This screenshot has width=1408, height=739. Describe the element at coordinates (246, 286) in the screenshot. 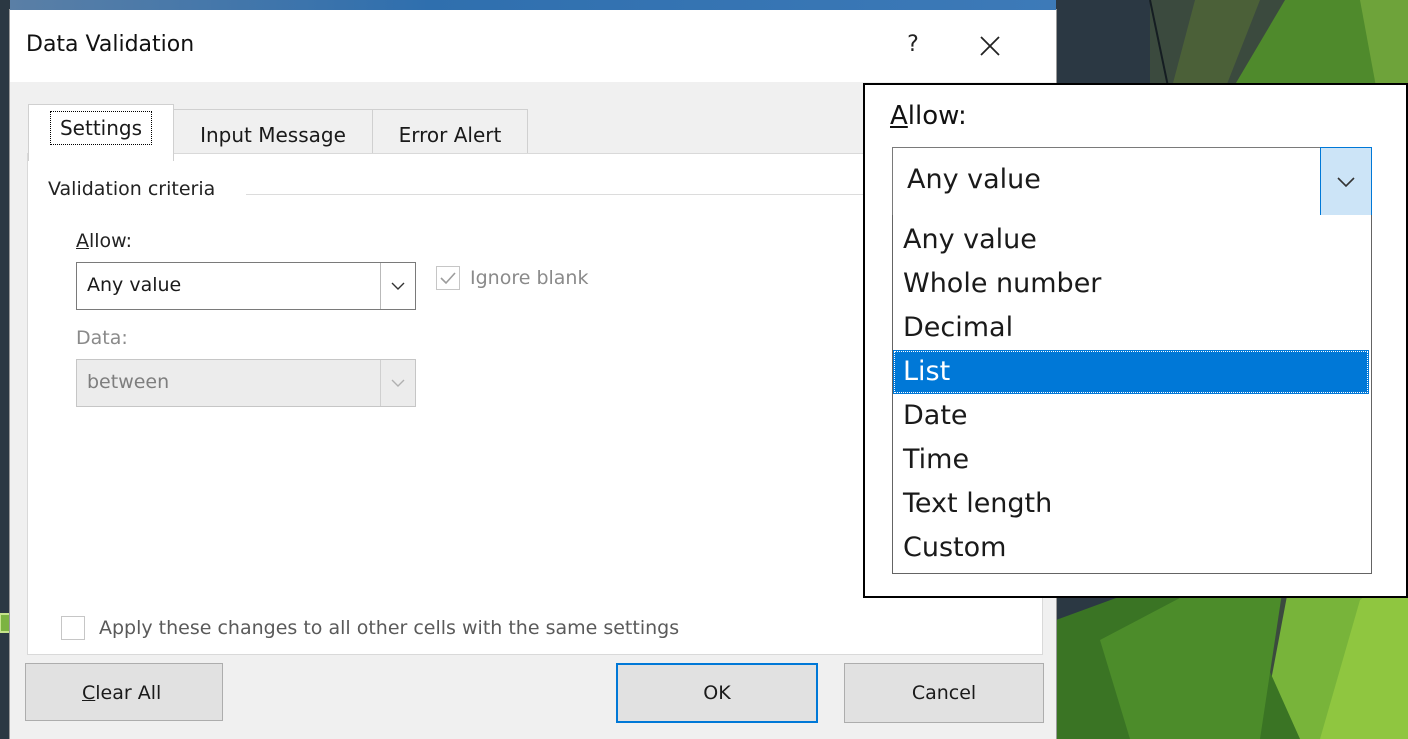

I see `allow-dropdown: Any value` at that location.